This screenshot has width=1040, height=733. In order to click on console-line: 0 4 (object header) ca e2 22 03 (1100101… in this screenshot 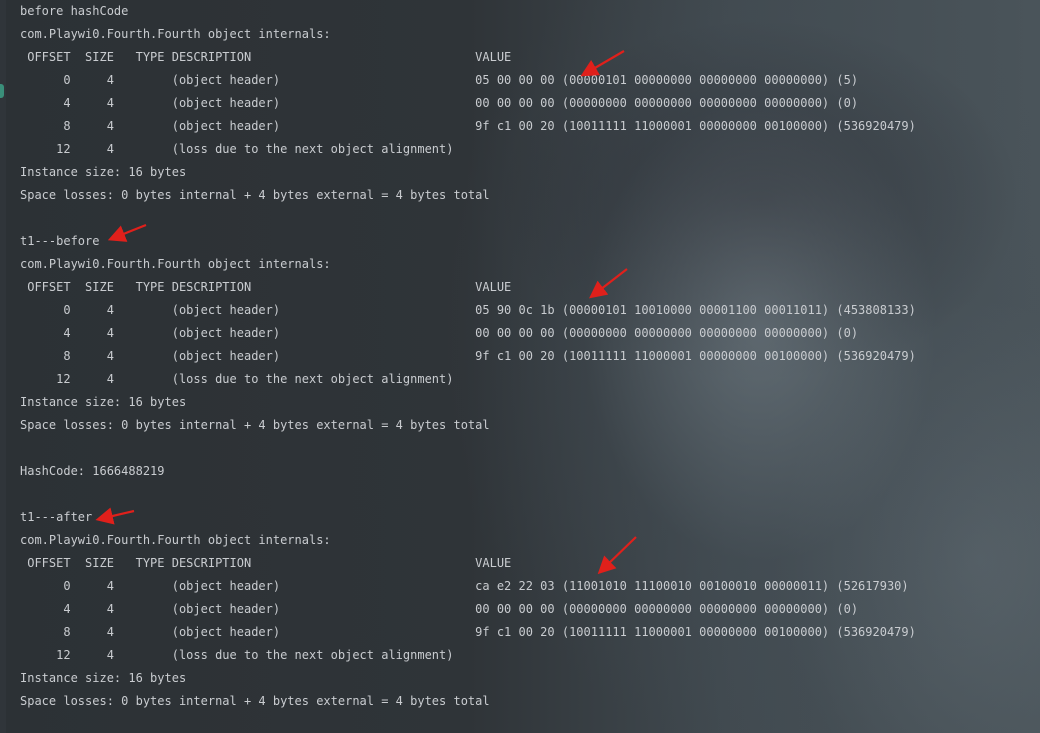, I will do `click(464, 586)`.